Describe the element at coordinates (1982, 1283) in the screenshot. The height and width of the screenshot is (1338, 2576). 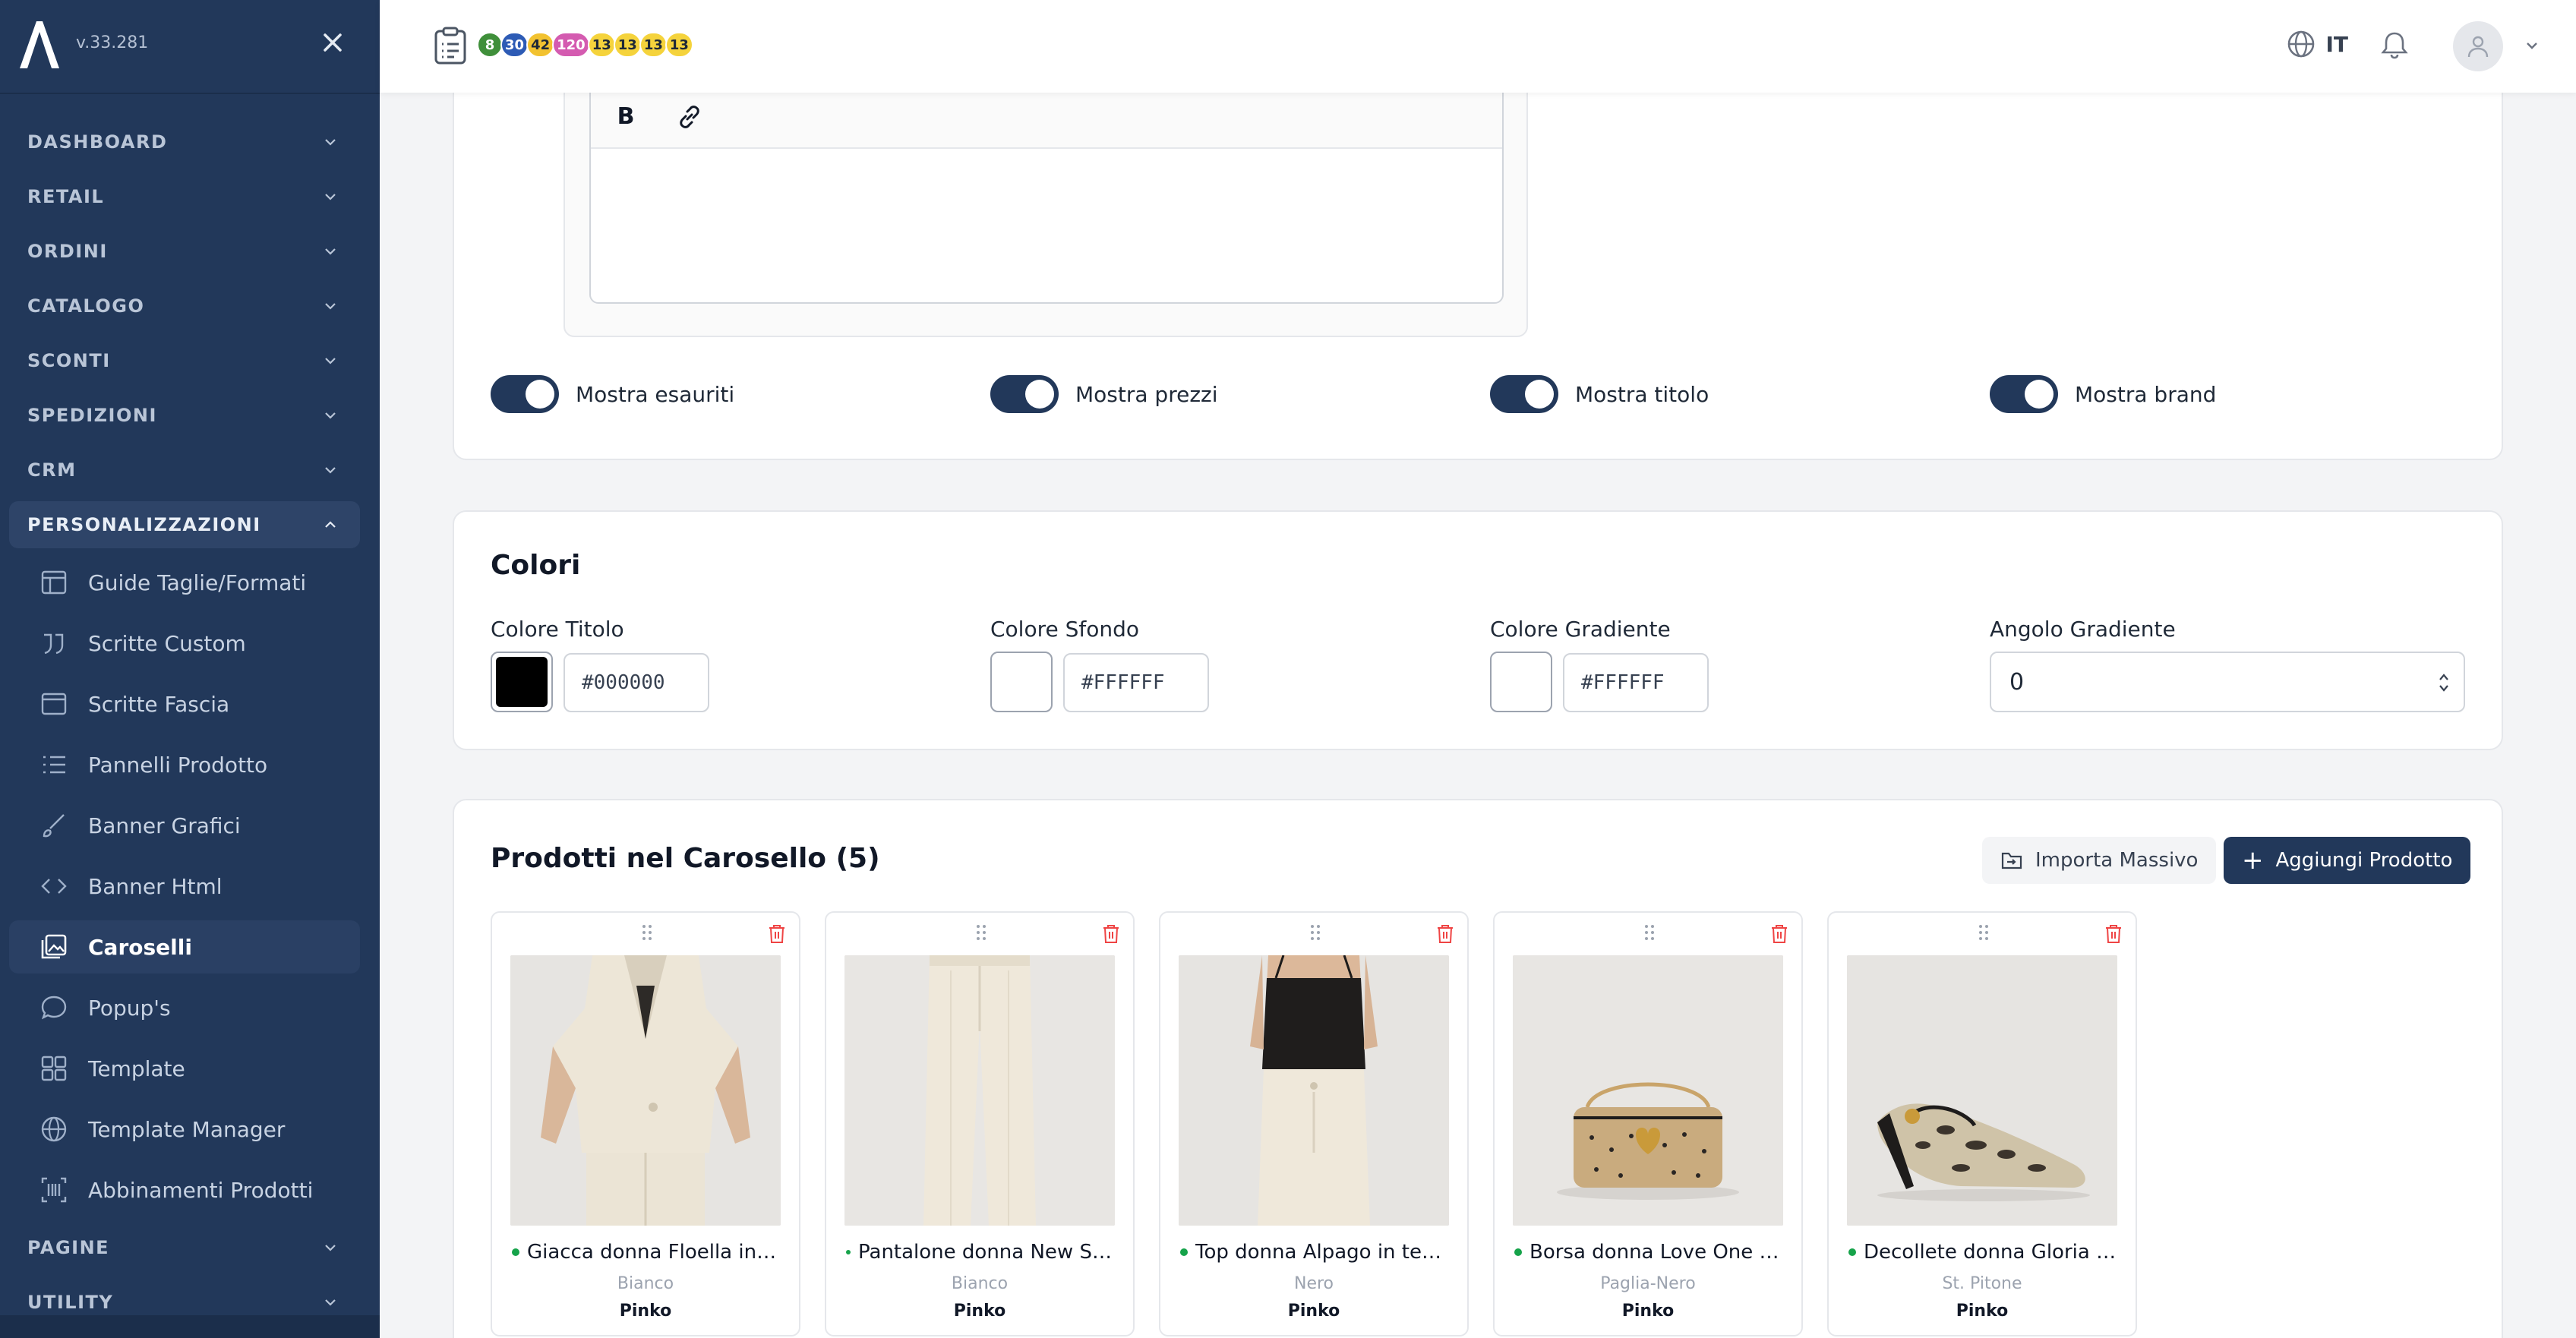
I see `product-color: St. Pitone` at that location.